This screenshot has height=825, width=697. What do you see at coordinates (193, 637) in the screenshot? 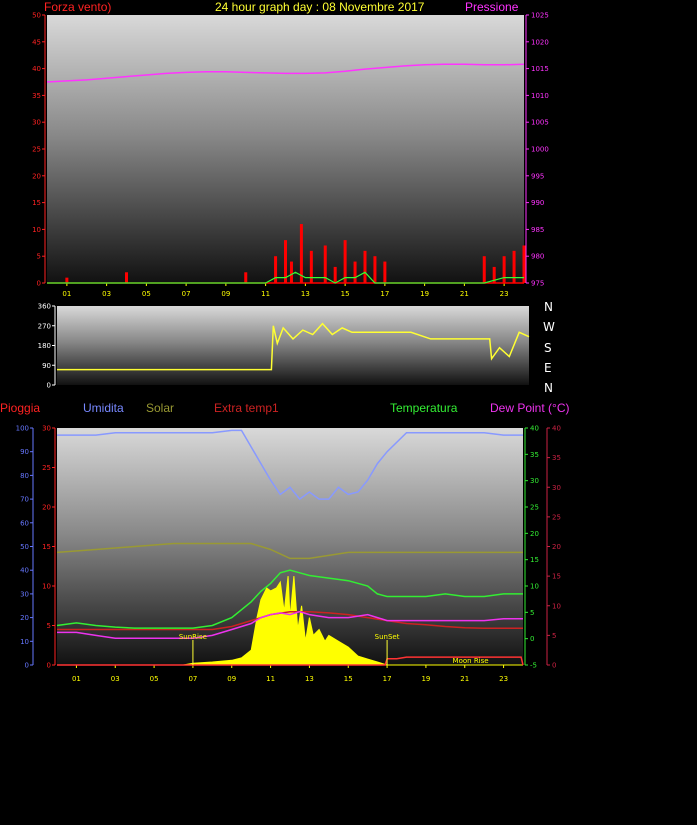
I see `sunrise-label: SunRise` at bounding box center [193, 637].